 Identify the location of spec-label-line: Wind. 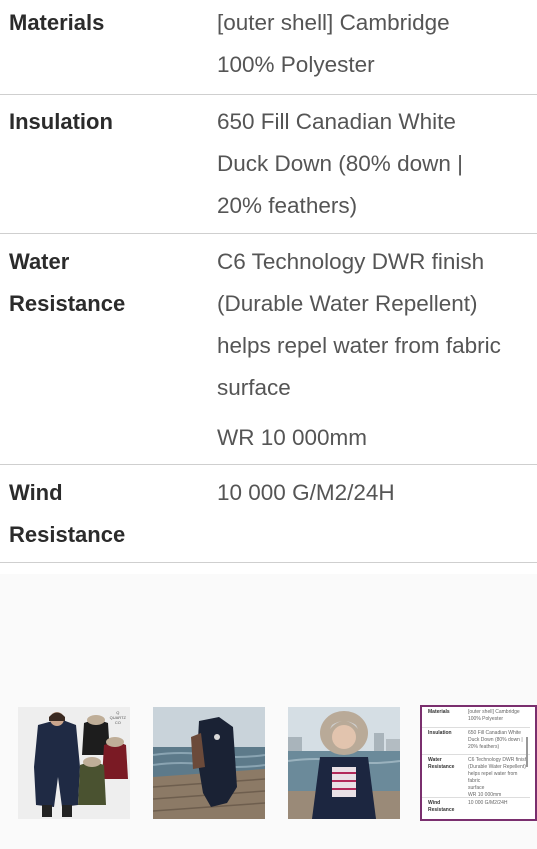
(36, 492).